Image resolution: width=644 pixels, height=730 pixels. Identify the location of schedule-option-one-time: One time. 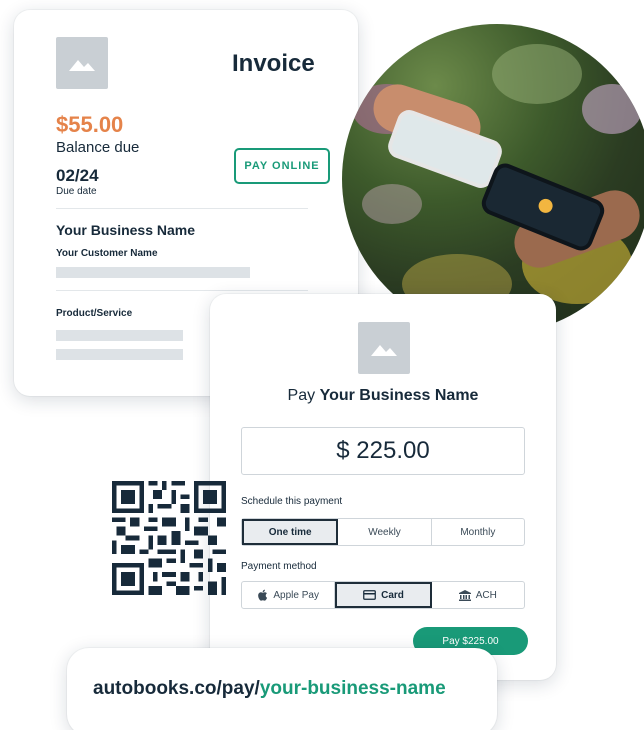
(290, 532).